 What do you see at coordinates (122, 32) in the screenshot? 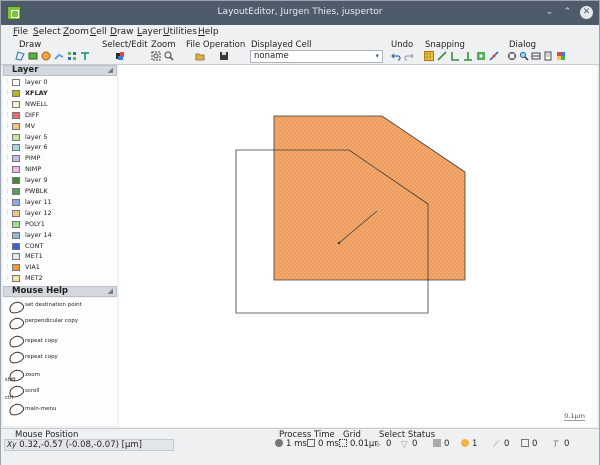
I see `menu-draw: Draw` at bounding box center [122, 32].